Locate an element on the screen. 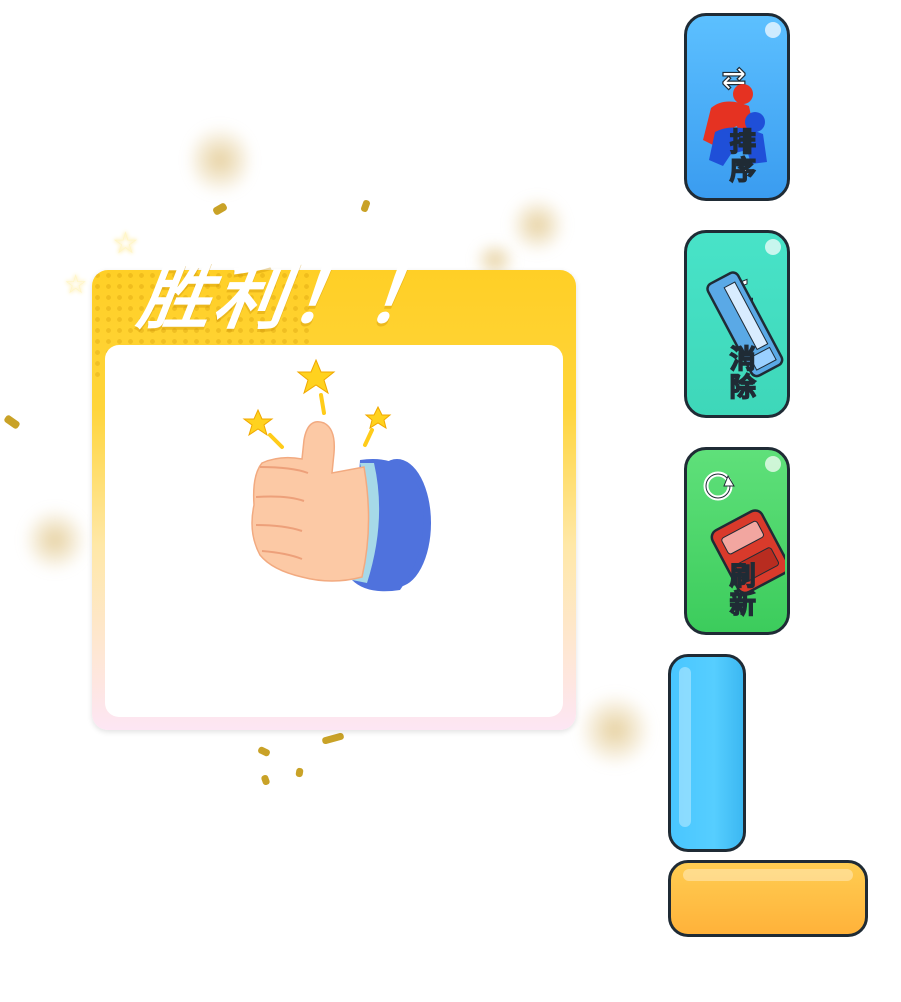 This screenshot has width=901, height=1002. sort-button-label: 排序 is located at coordinates (740, 156).